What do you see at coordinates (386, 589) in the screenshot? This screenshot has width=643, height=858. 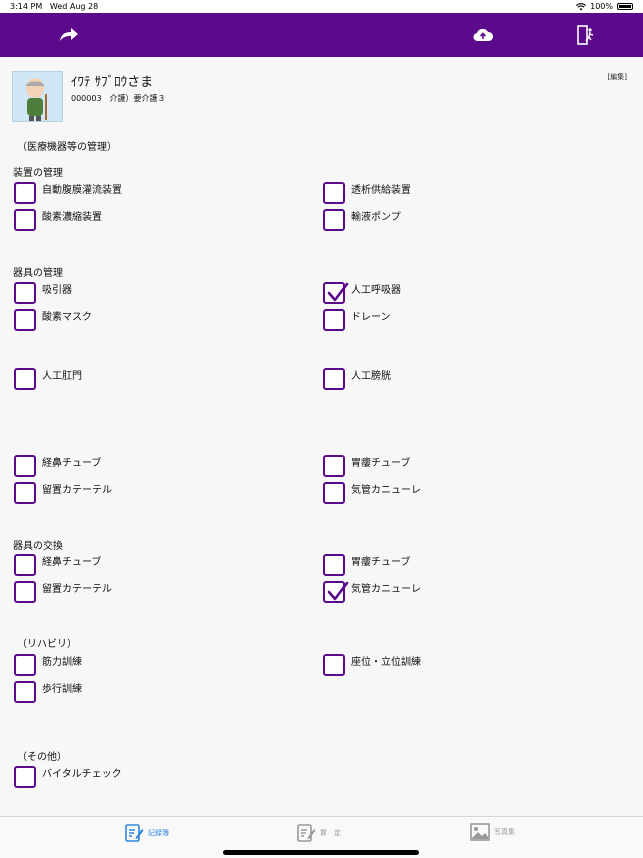 I see `label-tracheal-exchange: 気管カニューレ` at bounding box center [386, 589].